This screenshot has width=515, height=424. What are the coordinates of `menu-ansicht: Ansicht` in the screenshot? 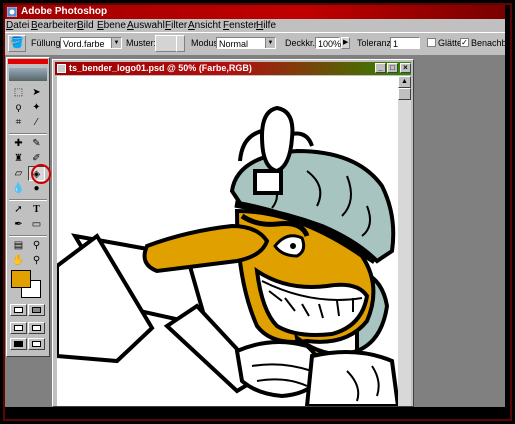 It's located at (204, 25).